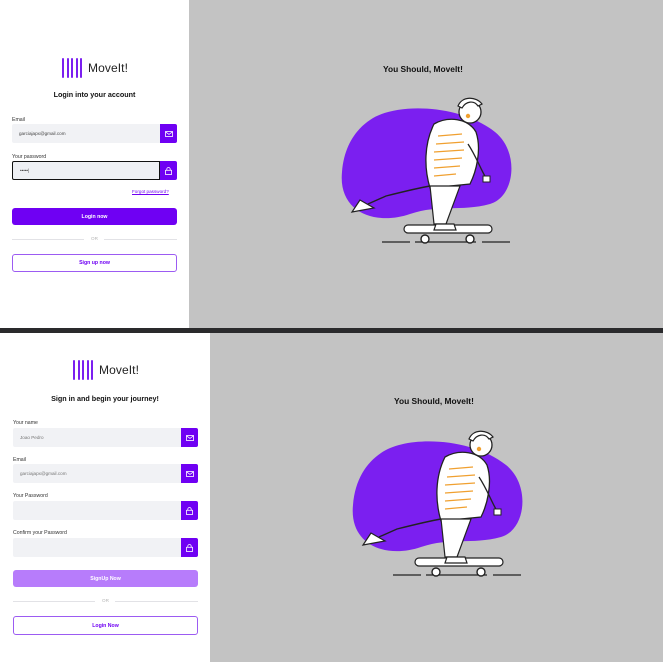 The width and height of the screenshot is (663, 662). What do you see at coordinates (97, 547) in the screenshot?
I see `confirm-password-input` at bounding box center [97, 547].